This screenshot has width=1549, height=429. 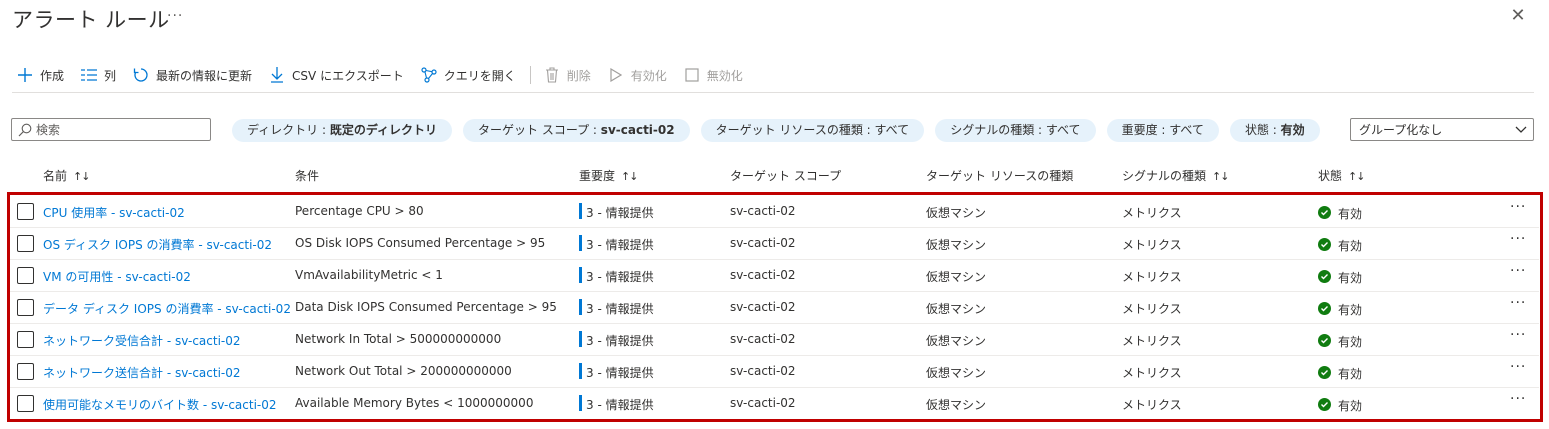 What do you see at coordinates (277, 75) in the screenshot?
I see `download-icon` at bounding box center [277, 75].